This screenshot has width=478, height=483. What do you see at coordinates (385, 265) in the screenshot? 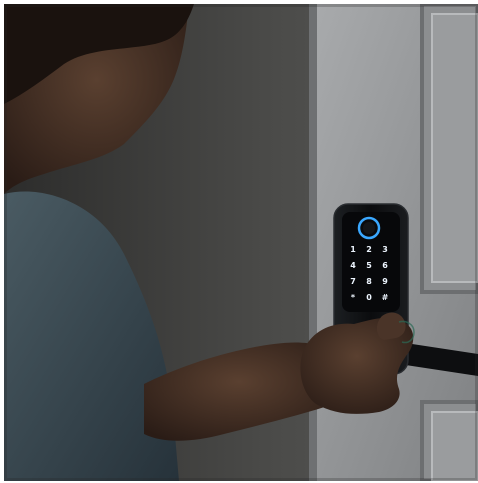
I see `keypad-key: 6` at bounding box center [385, 265].